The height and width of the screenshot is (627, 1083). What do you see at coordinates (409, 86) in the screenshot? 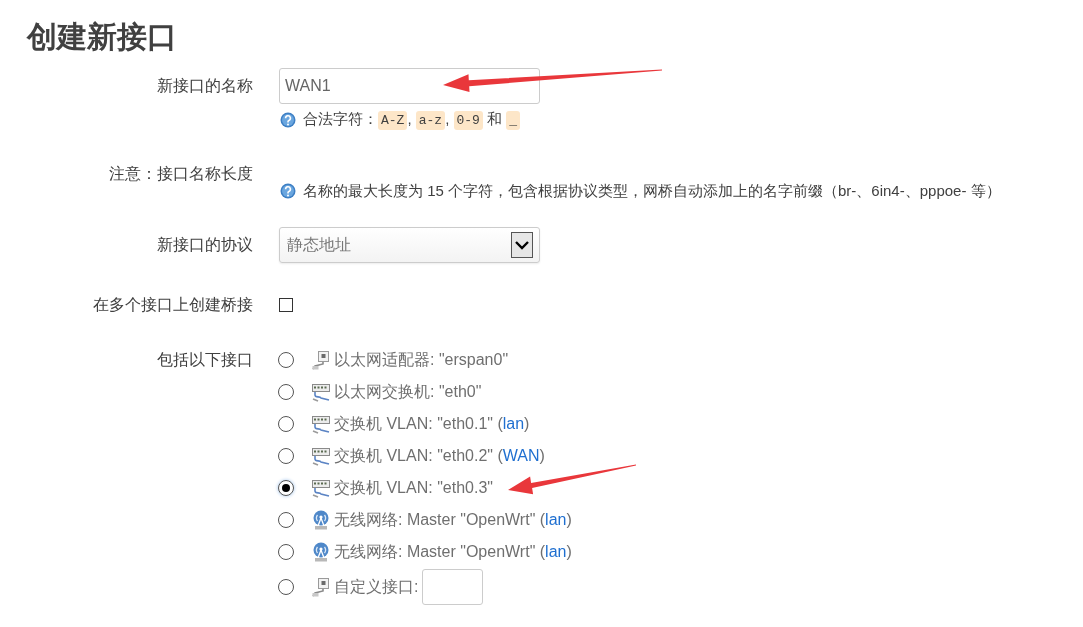
I see `name-input: WAN1` at bounding box center [409, 86].